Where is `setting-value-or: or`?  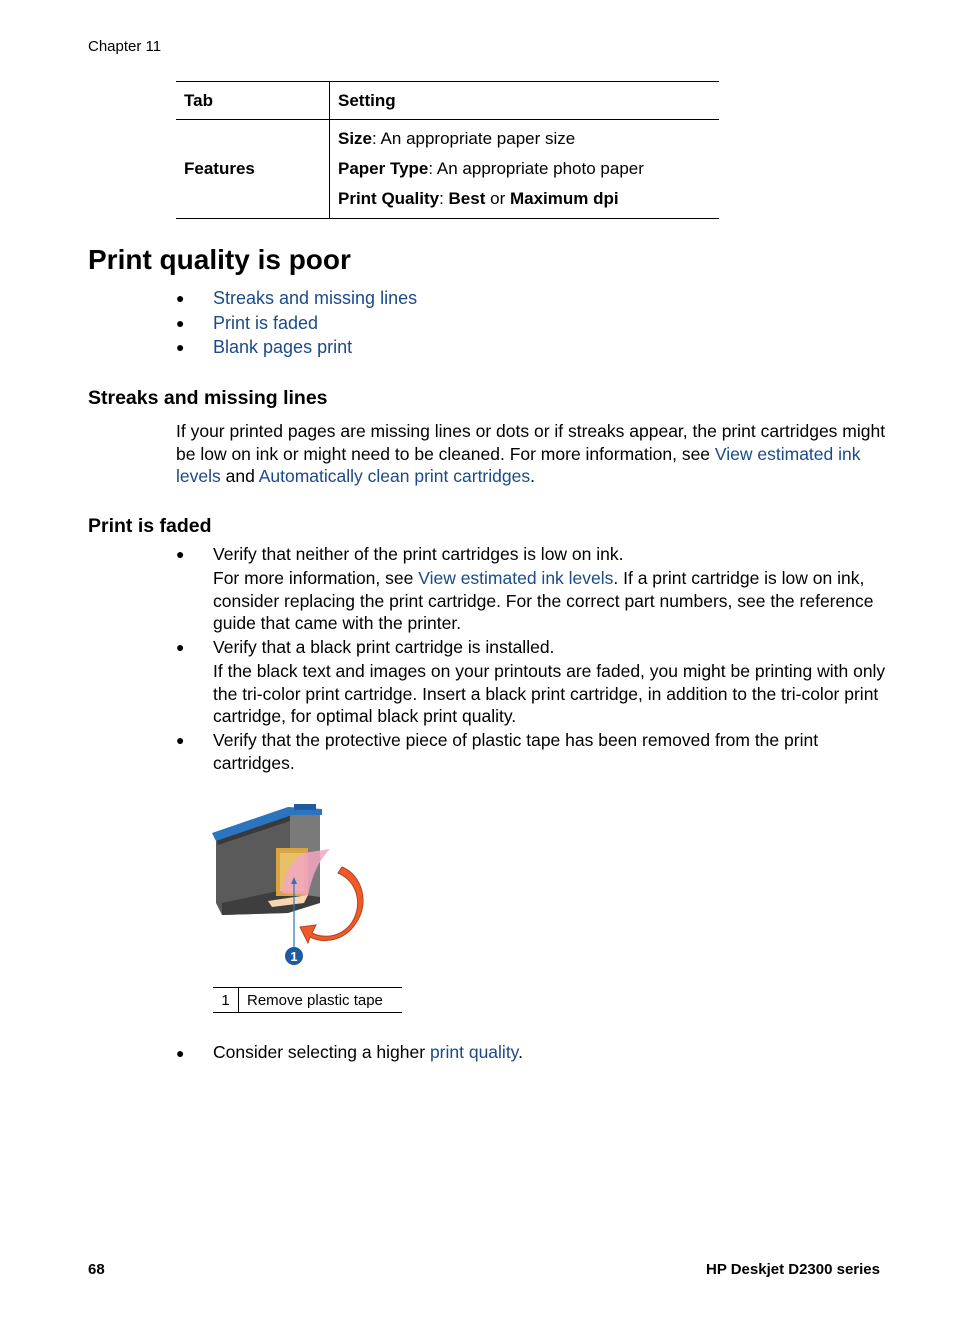 setting-value-or: or is located at coordinates (497, 198).